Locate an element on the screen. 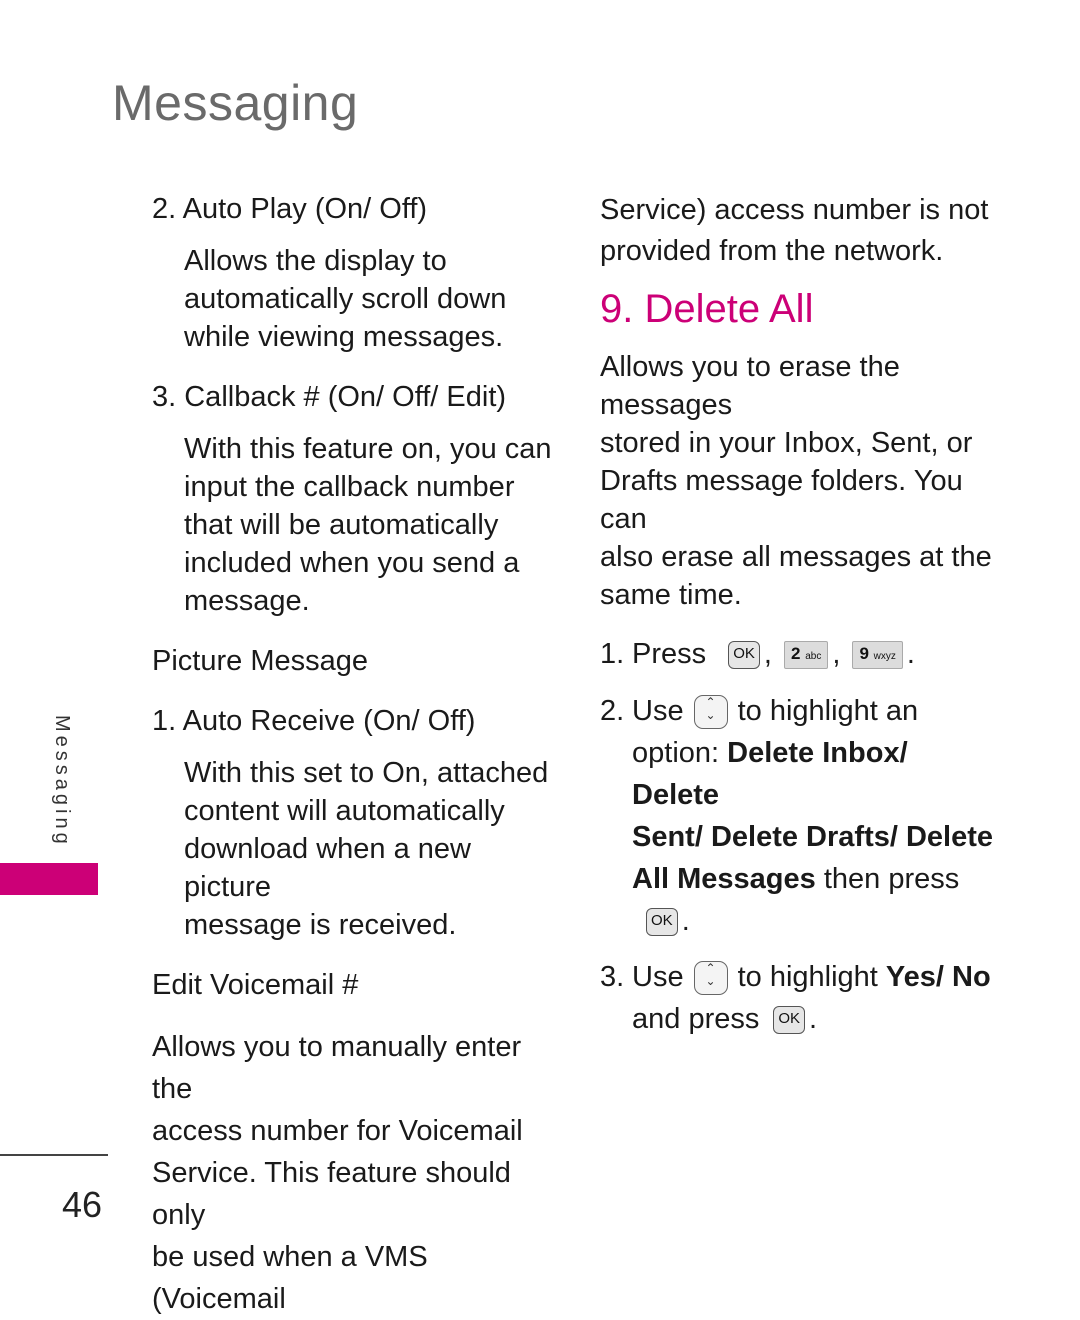 The image size is (1080, 1320). key-2-icon: 2 abc is located at coordinates (806, 655).